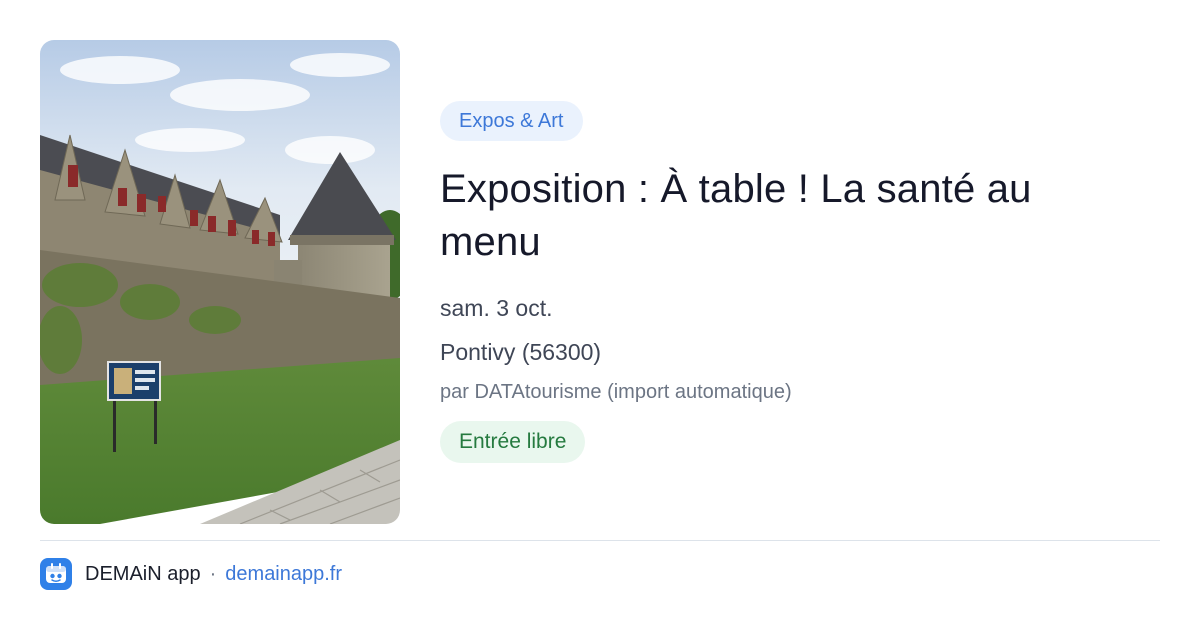 This screenshot has width=1200, height=630. What do you see at coordinates (143, 573) in the screenshot?
I see `app-name: DEMAiN app` at bounding box center [143, 573].